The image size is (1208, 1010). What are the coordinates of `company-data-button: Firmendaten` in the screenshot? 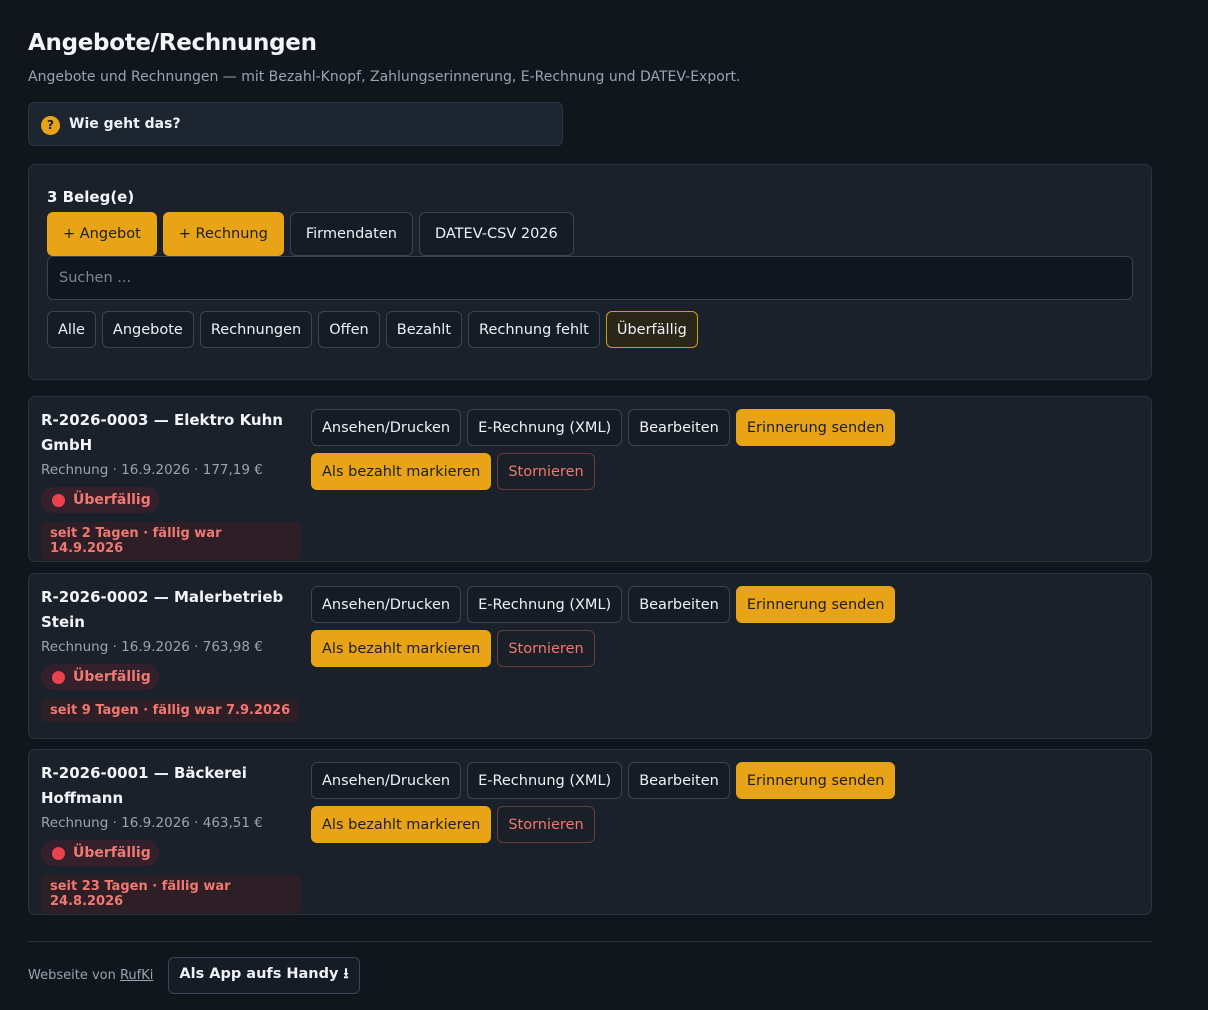 It's located at (351, 234).